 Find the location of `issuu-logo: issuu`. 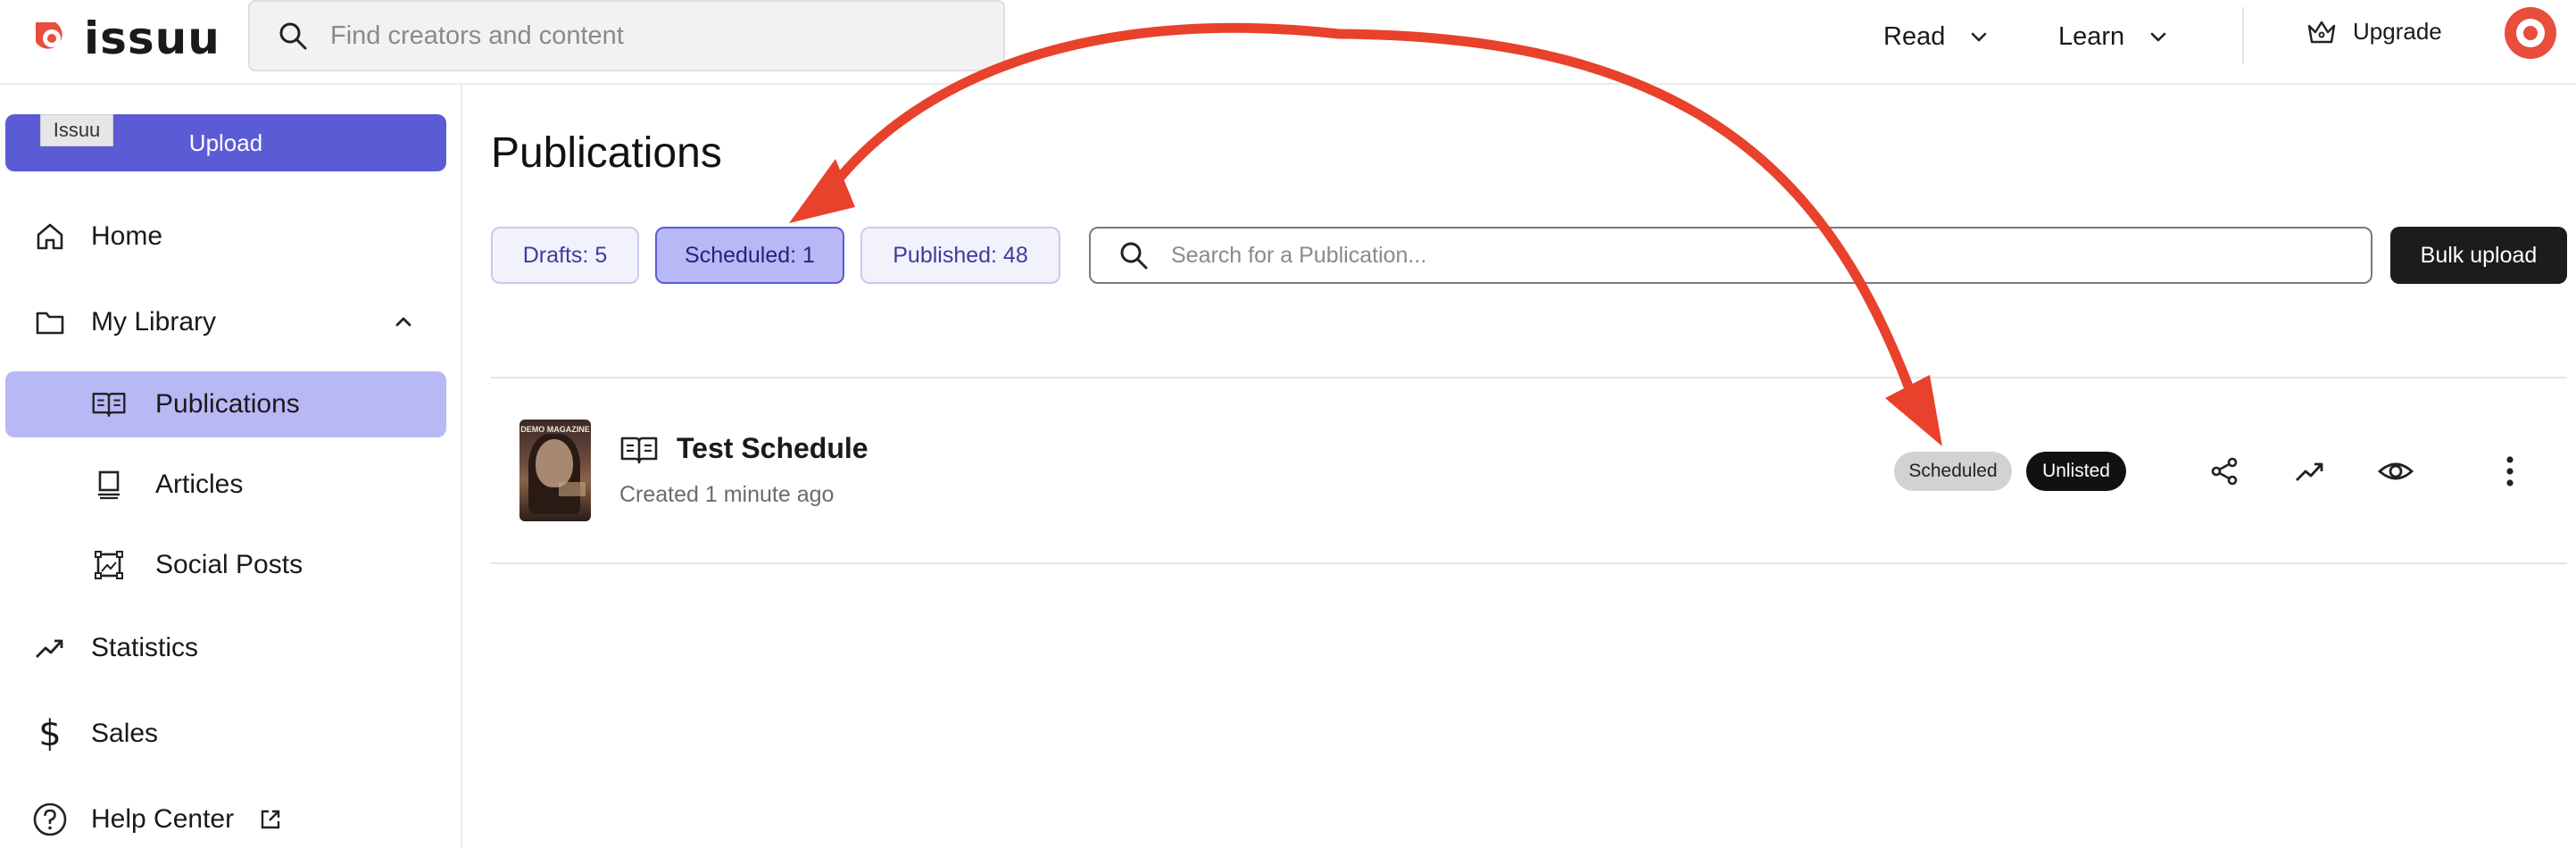

issuu-logo: issuu is located at coordinates (126, 38).